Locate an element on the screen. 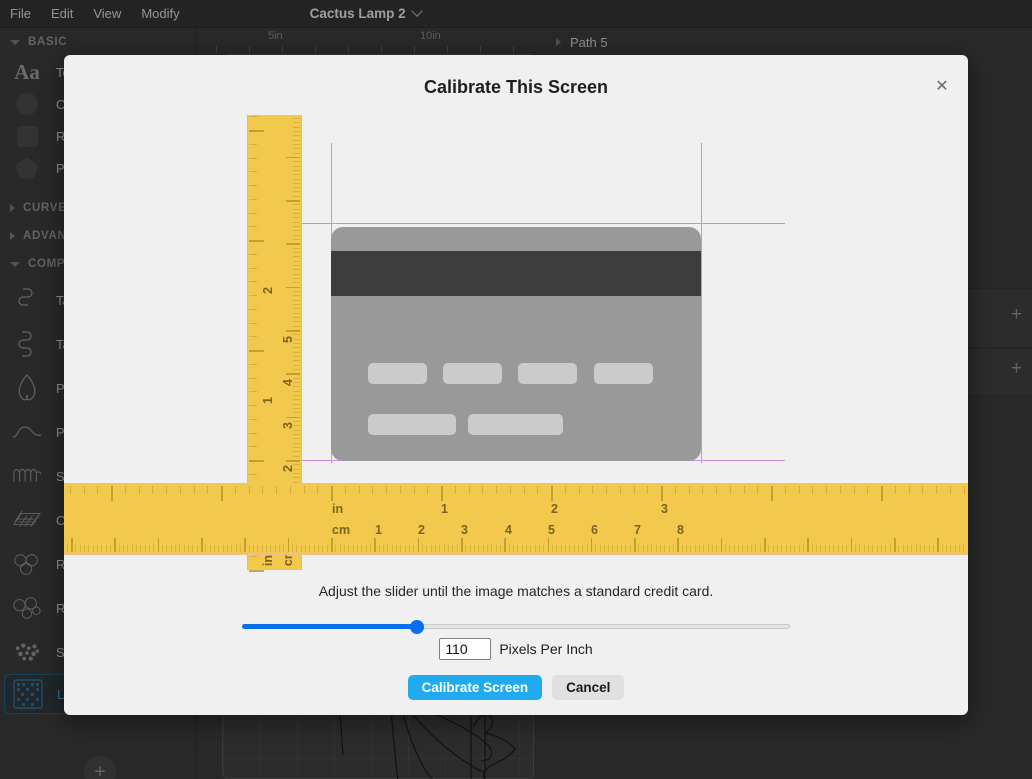 The image size is (1032, 779). hruler-in-3: 3 is located at coordinates (664, 509).